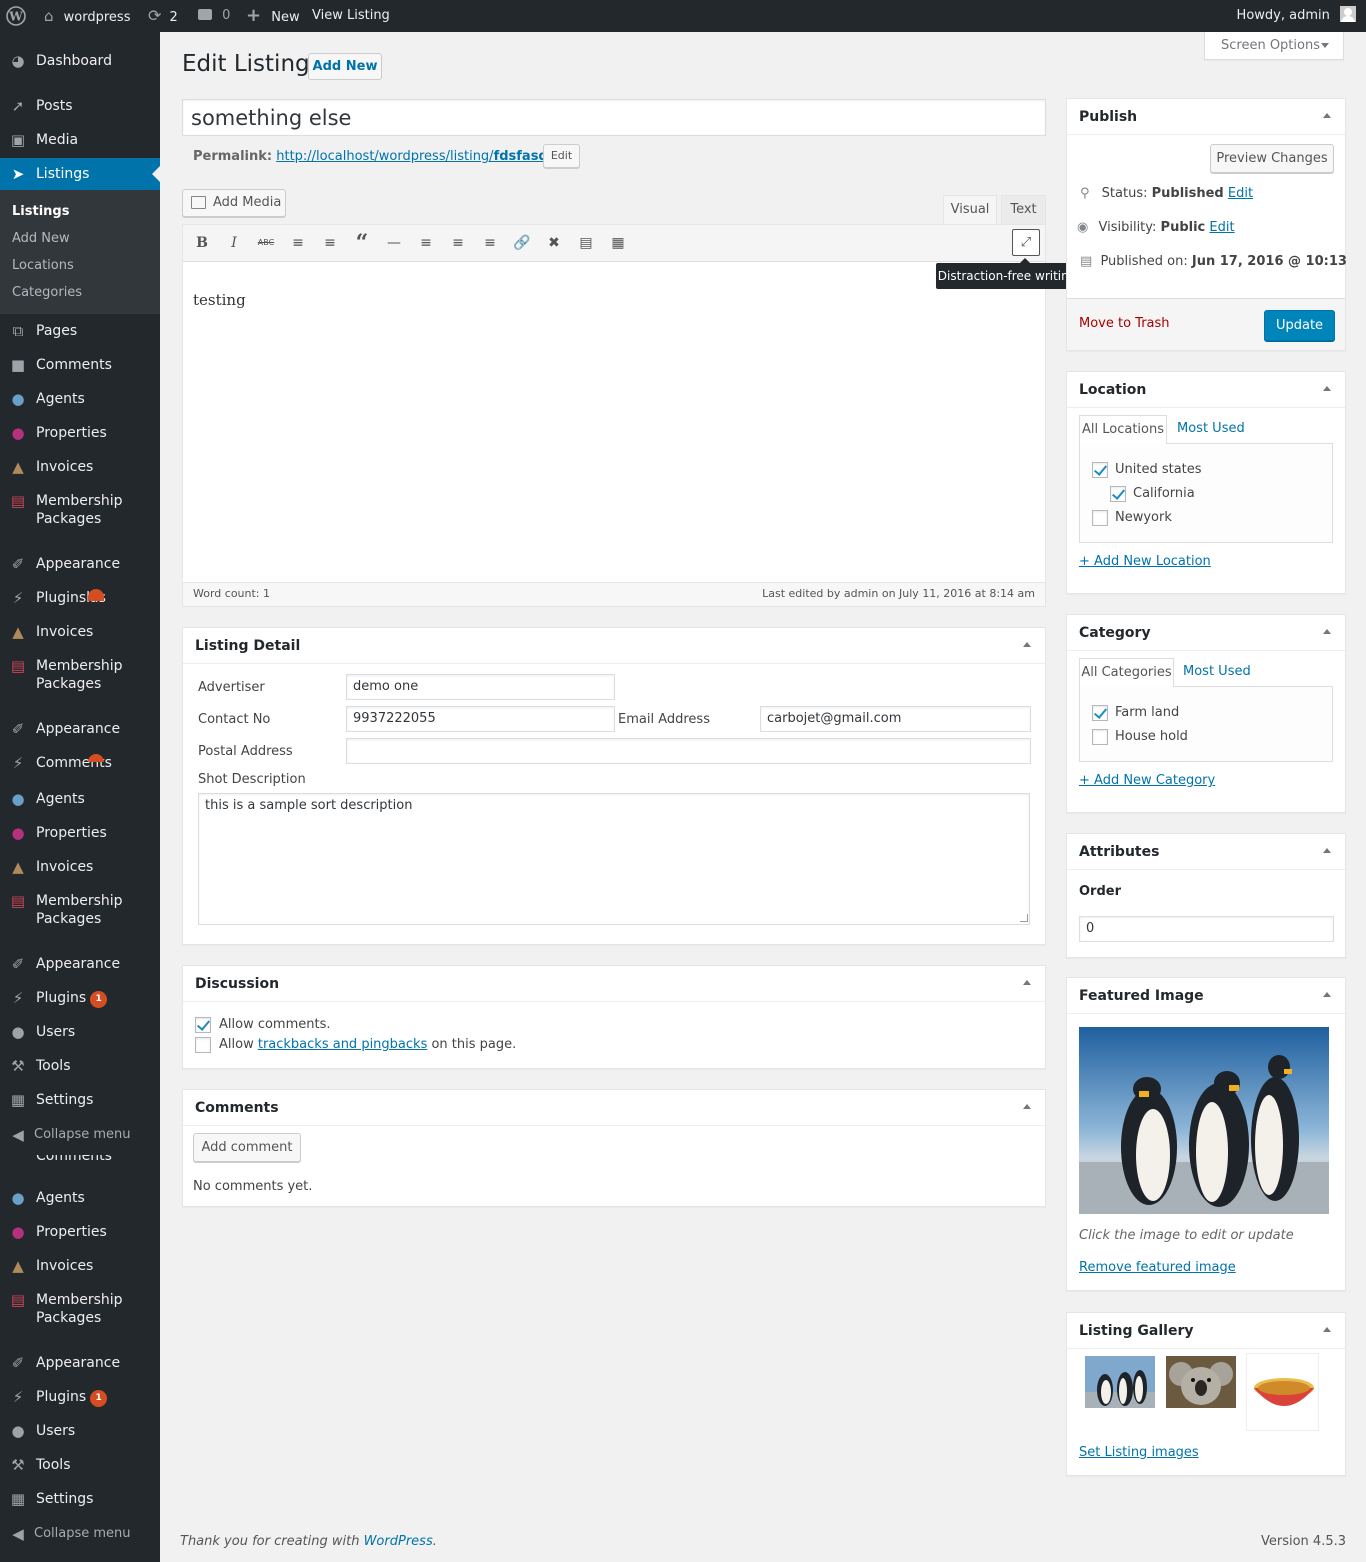 The width and height of the screenshot is (1366, 1562). I want to click on menu-membership-3: ▤ Membership Packages, so click(80, 910).